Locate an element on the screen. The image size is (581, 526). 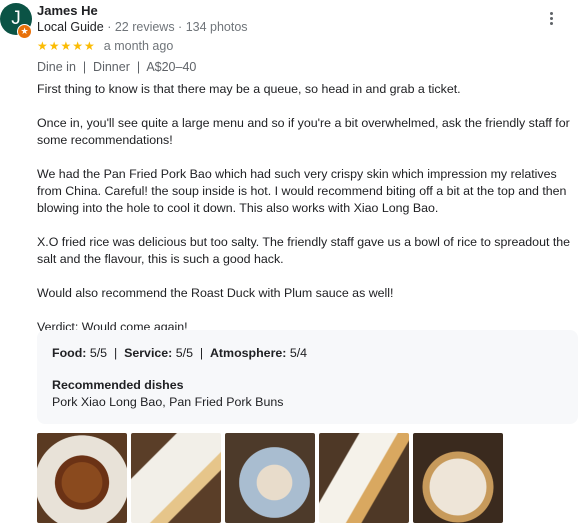
food-score: 5/5 is located at coordinates (97, 353).